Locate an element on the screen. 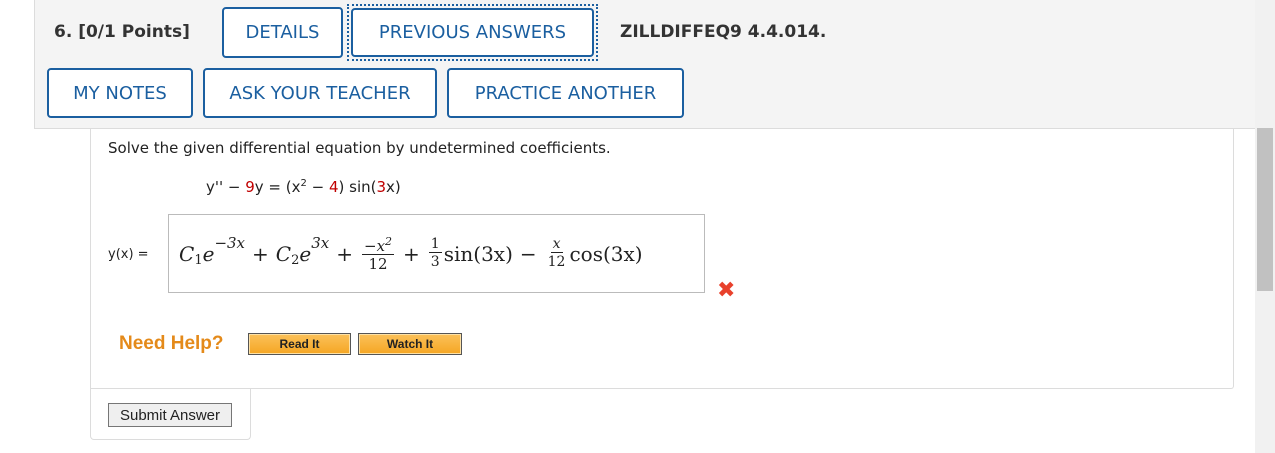 The image size is (1275, 453). equation-arg-number: 3 is located at coordinates (381, 187).